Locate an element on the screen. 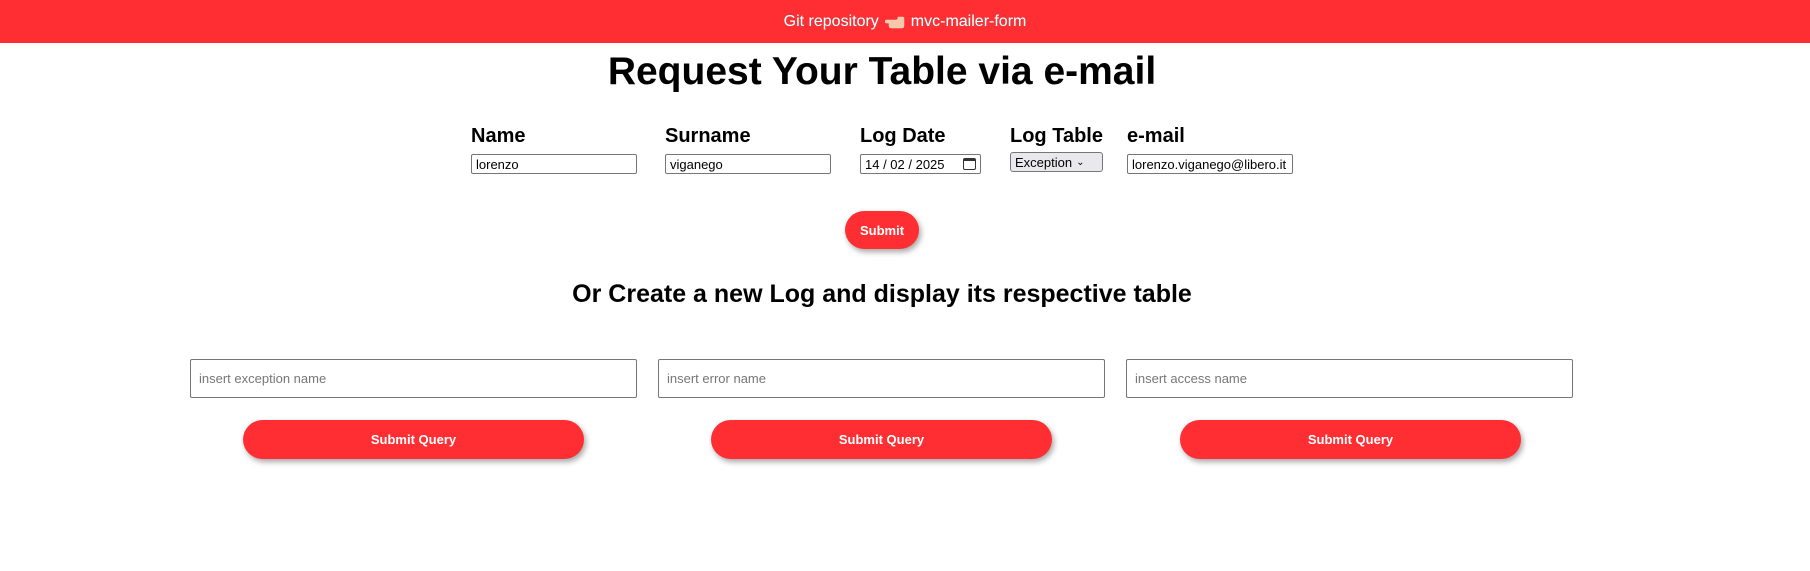  log-date-input: 14 / 02 / 2025 is located at coordinates (920, 164).